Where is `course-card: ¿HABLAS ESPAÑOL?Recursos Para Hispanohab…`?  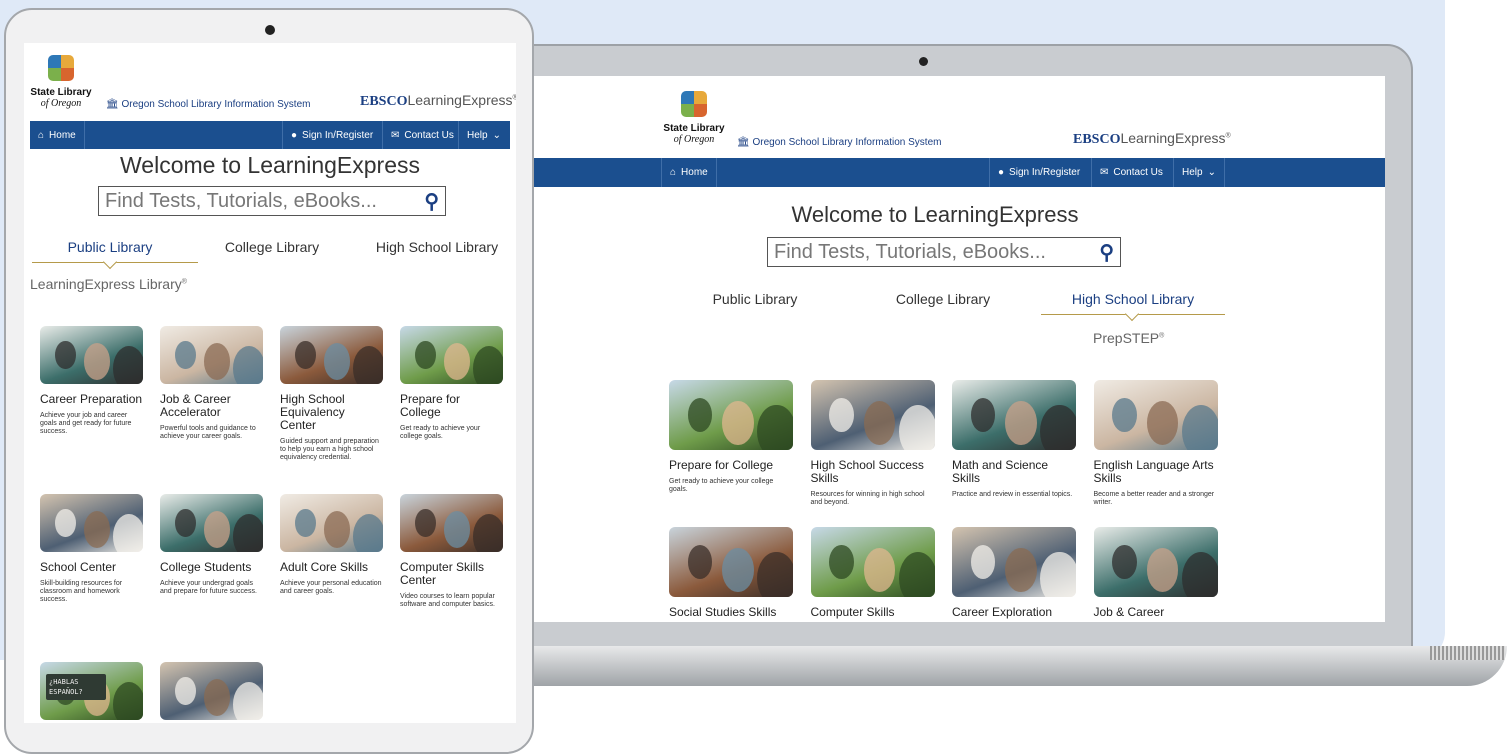 course-card: ¿HABLAS ESPAÑOL?Recursos Para Hispanohab… is located at coordinates (91, 692).